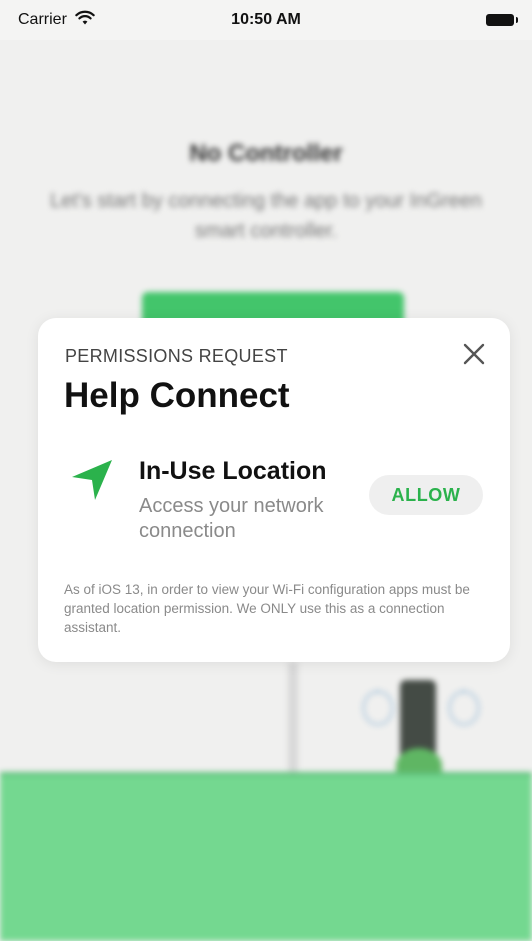  I want to click on permission-description: Access your network connection, so click(231, 518).